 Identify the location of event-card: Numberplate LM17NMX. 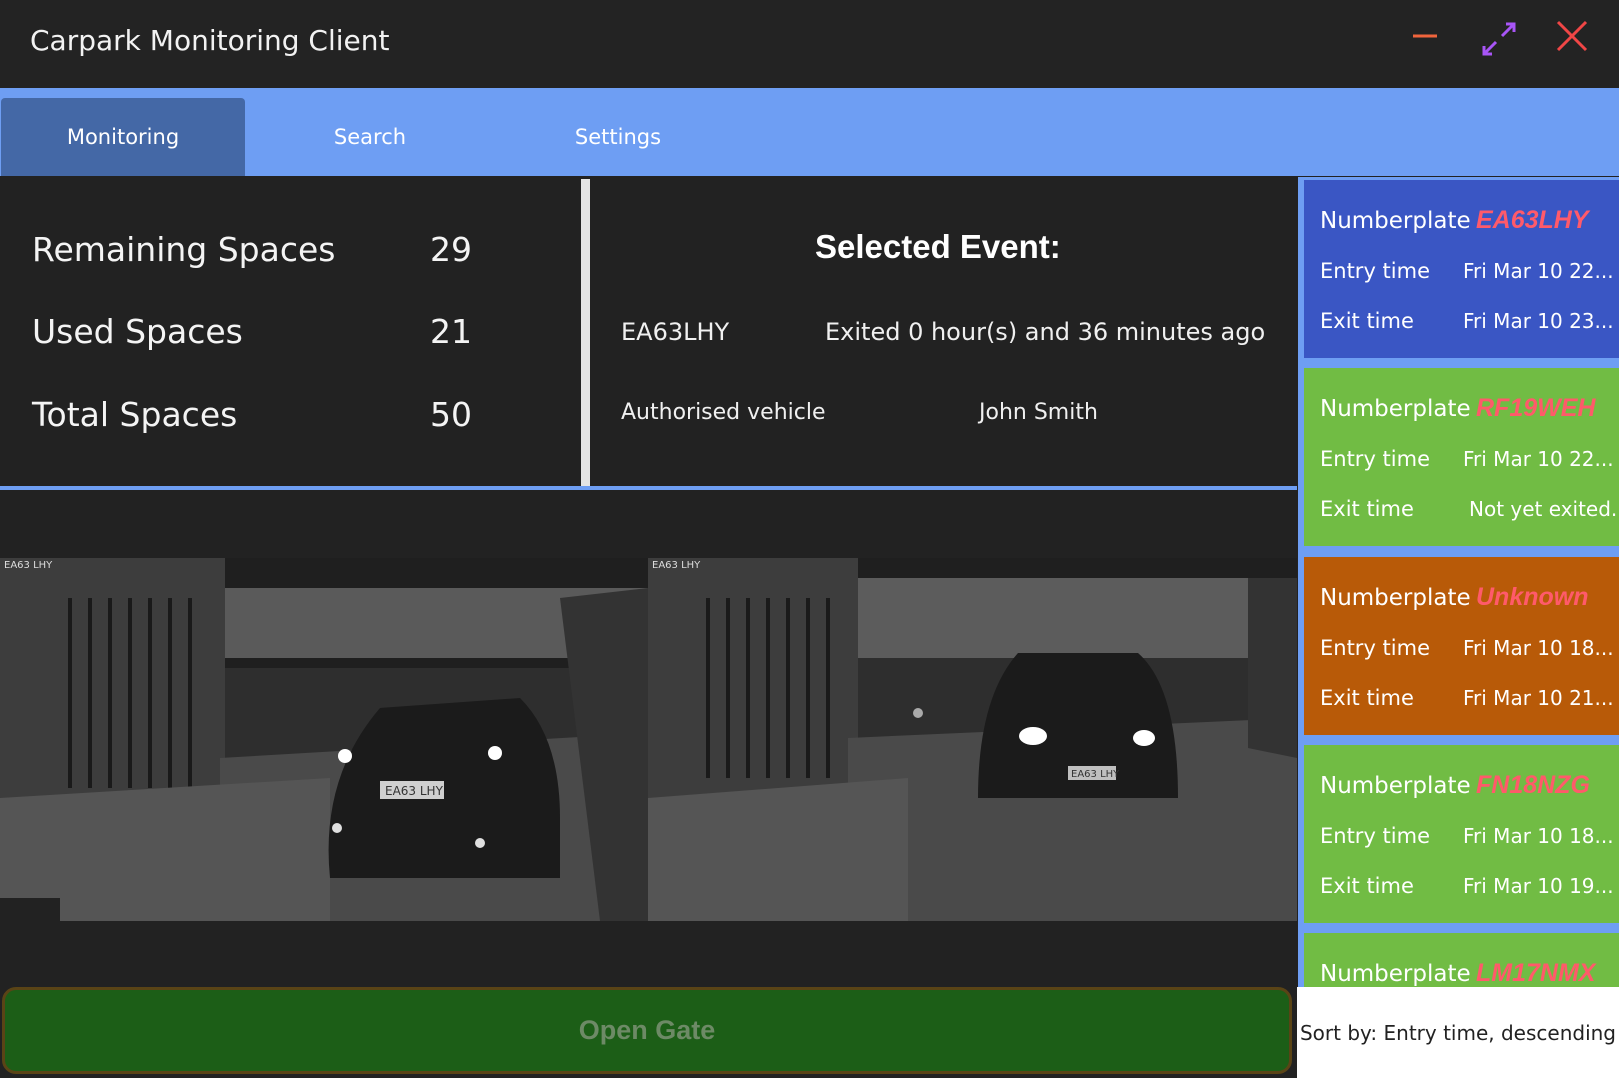
(1461, 960).